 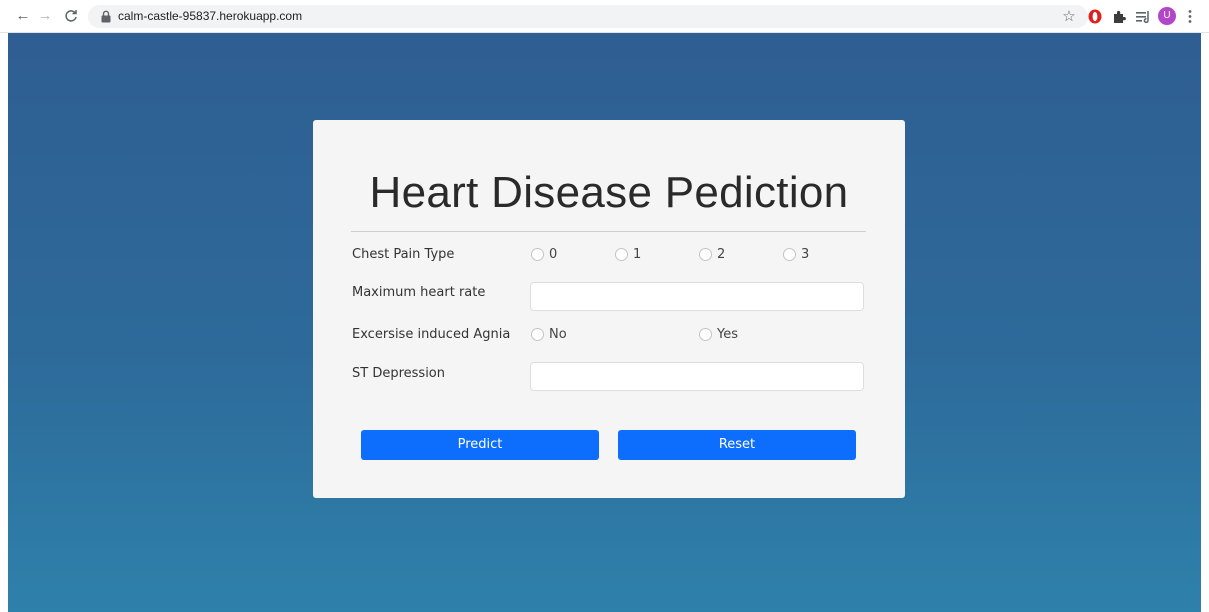 I want to click on exercise-angina-label: Excersise induced Agnia, so click(x=431, y=334).